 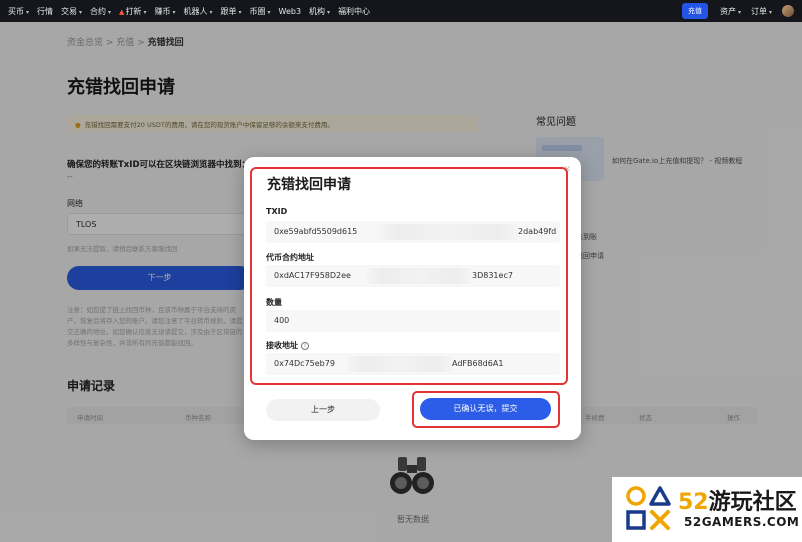 I want to click on nav-item-label: Web3, so click(x=290, y=11).